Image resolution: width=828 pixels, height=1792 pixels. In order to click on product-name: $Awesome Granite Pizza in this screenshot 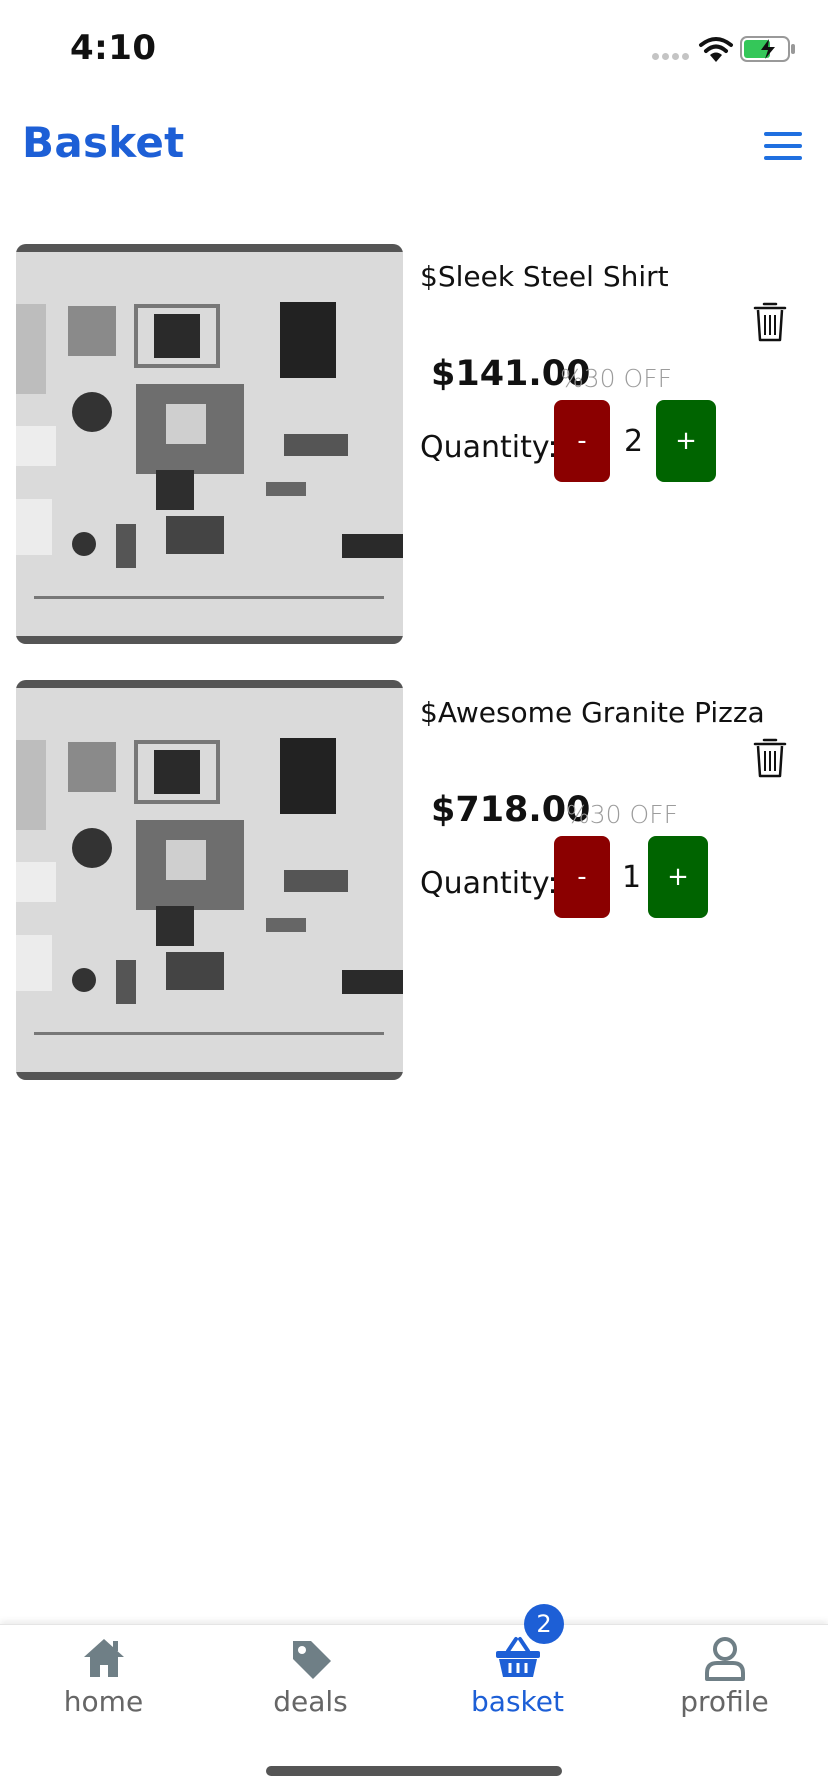, I will do `click(592, 712)`.